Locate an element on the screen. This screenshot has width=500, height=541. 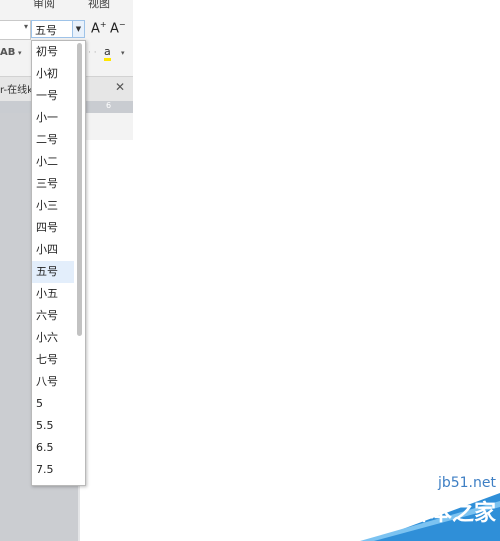
chevron-down-icon: ▼ is located at coordinates (78, 29).